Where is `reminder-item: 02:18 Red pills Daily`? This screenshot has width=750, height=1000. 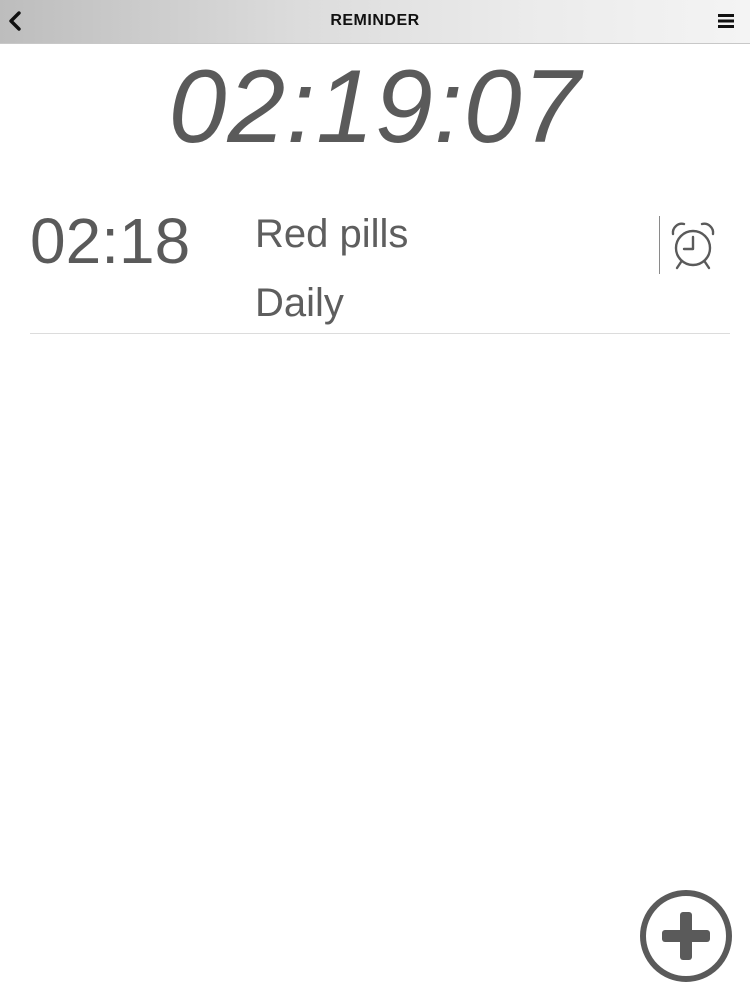 reminder-item: 02:18 Red pills Daily is located at coordinates (380, 265).